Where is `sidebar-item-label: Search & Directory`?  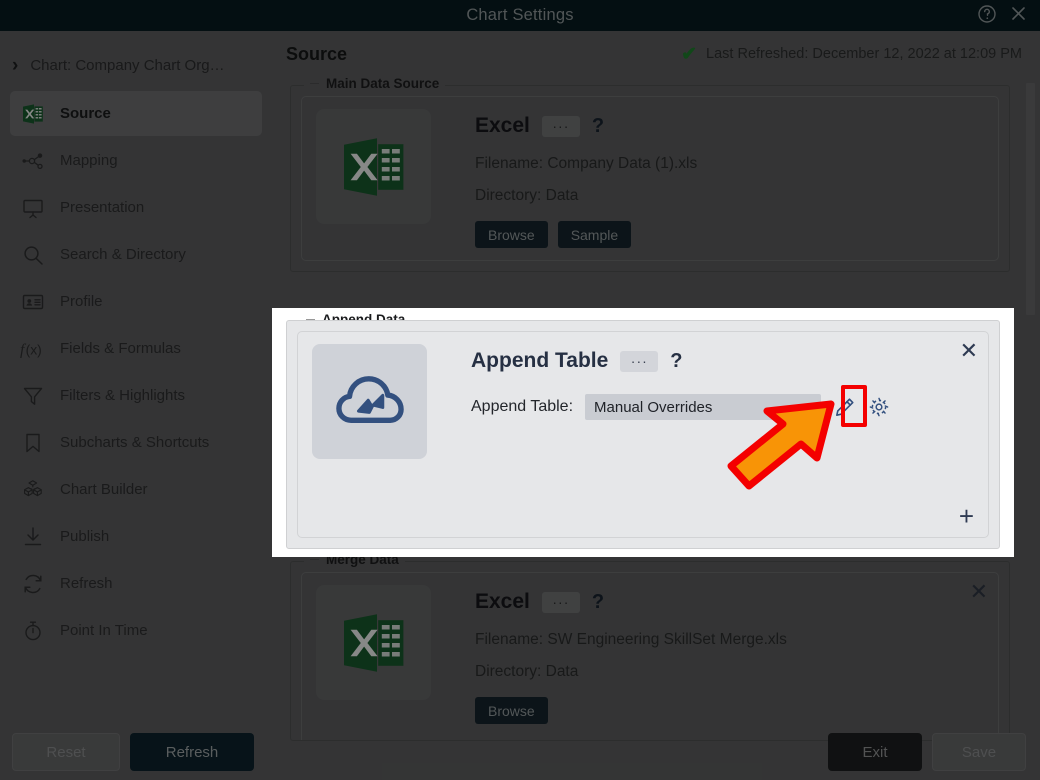
sidebar-item-label: Search & Directory is located at coordinates (123, 254).